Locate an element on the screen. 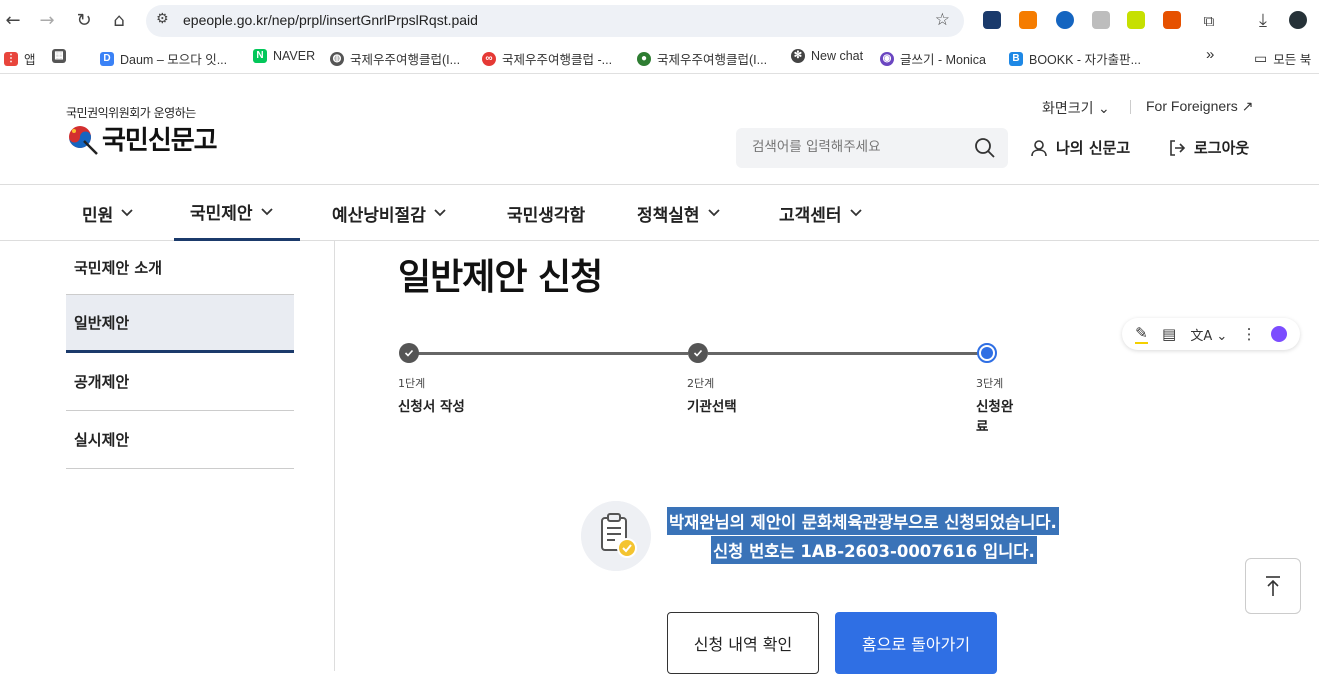 This screenshot has height=674, width=1319. scroll-top-button is located at coordinates (1273, 586).